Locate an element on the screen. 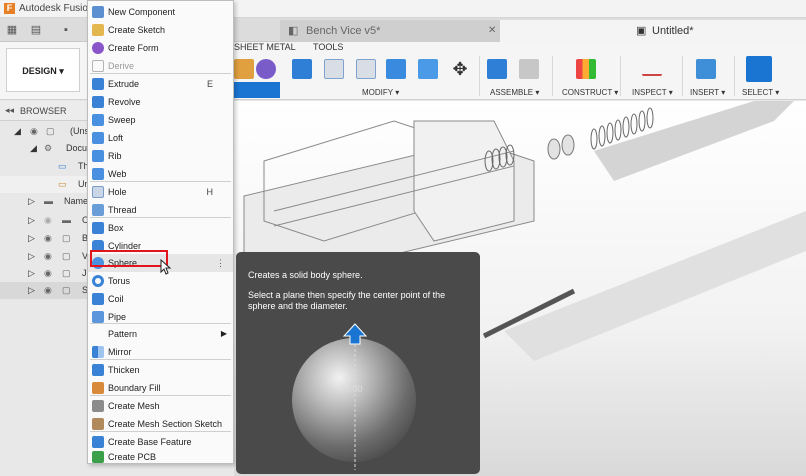 The image size is (806, 476). create-tool-icon is located at coordinates (244, 69).